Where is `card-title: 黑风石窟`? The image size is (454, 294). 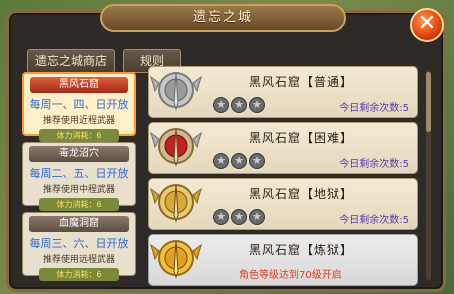 card-title: 黑风石窟 is located at coordinates (79, 85).